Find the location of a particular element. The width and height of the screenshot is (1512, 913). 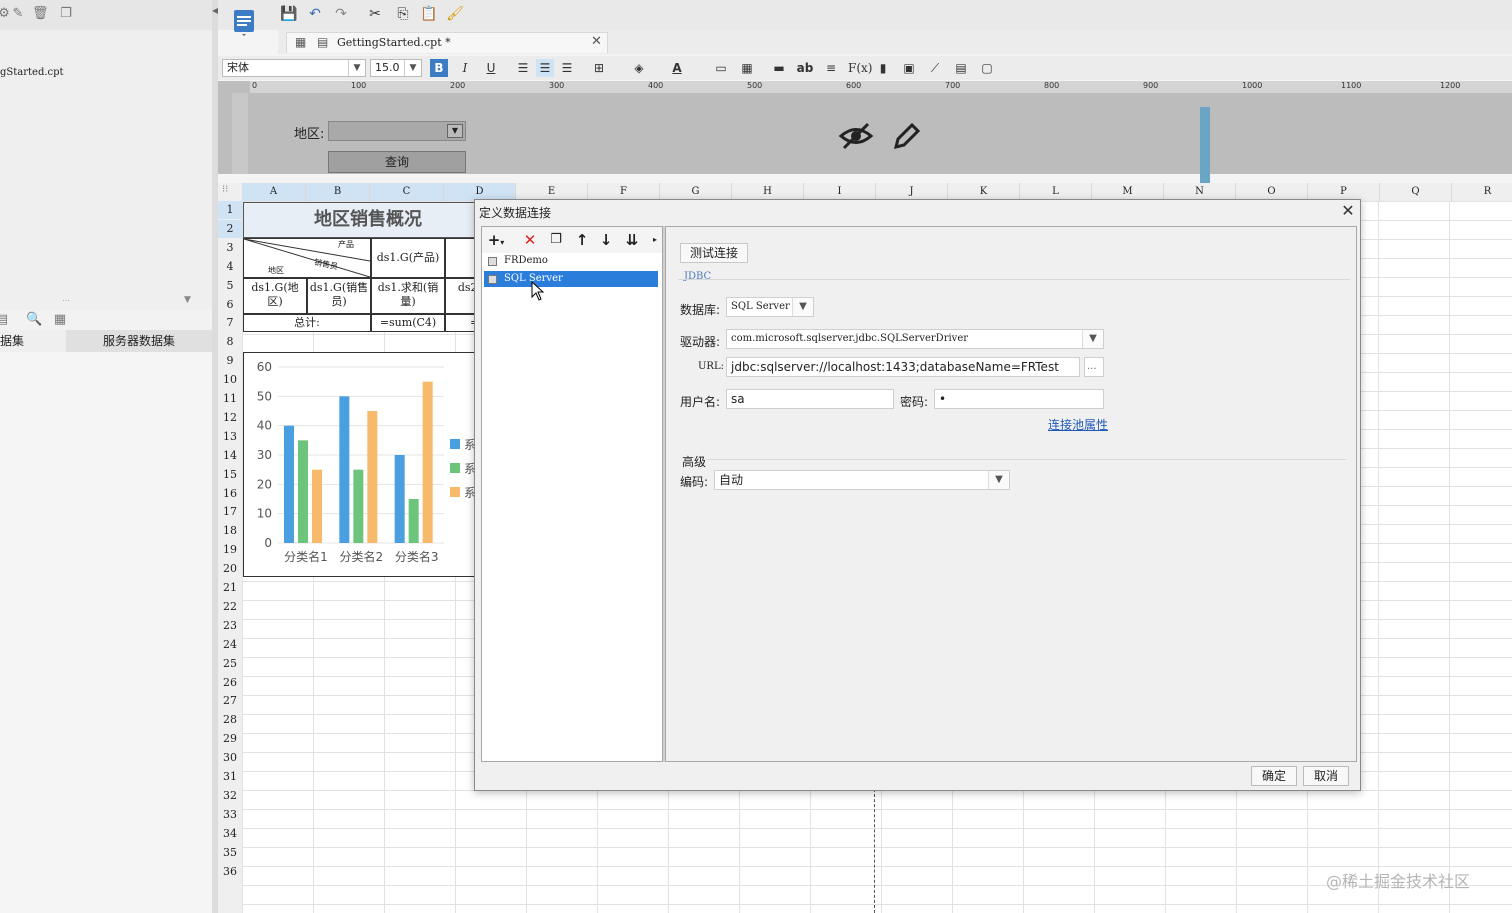

column-header-c: C is located at coordinates (407, 192).